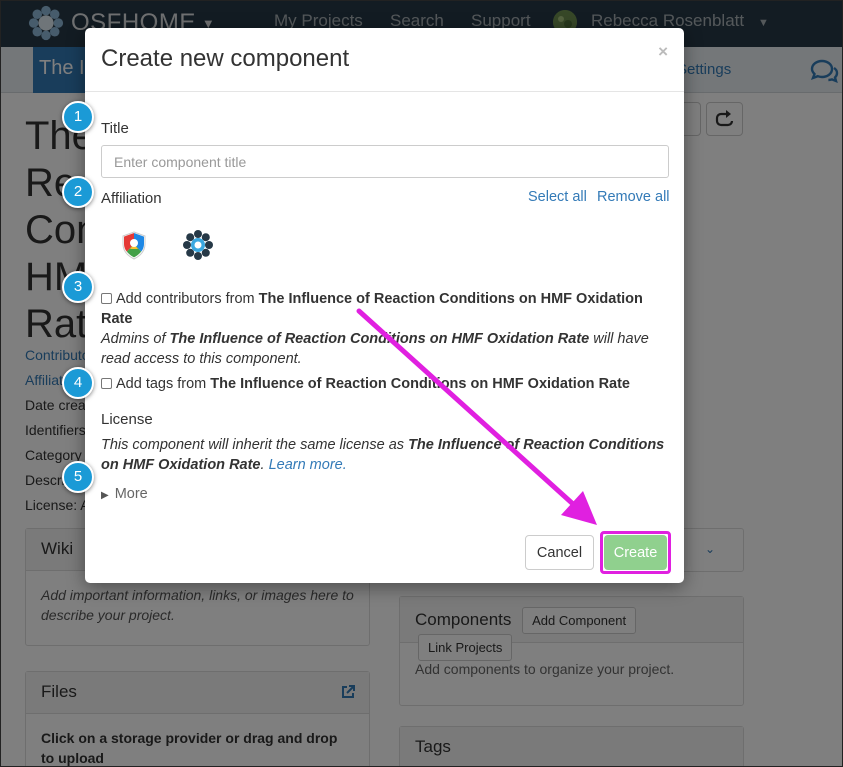 The width and height of the screenshot is (843, 767). I want to click on annotation-arrow-icon, so click(476, 416).